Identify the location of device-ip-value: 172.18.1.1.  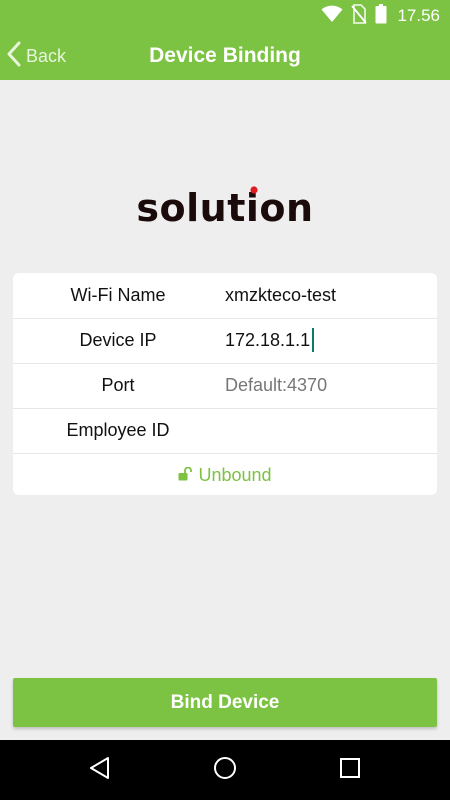
(268, 340).